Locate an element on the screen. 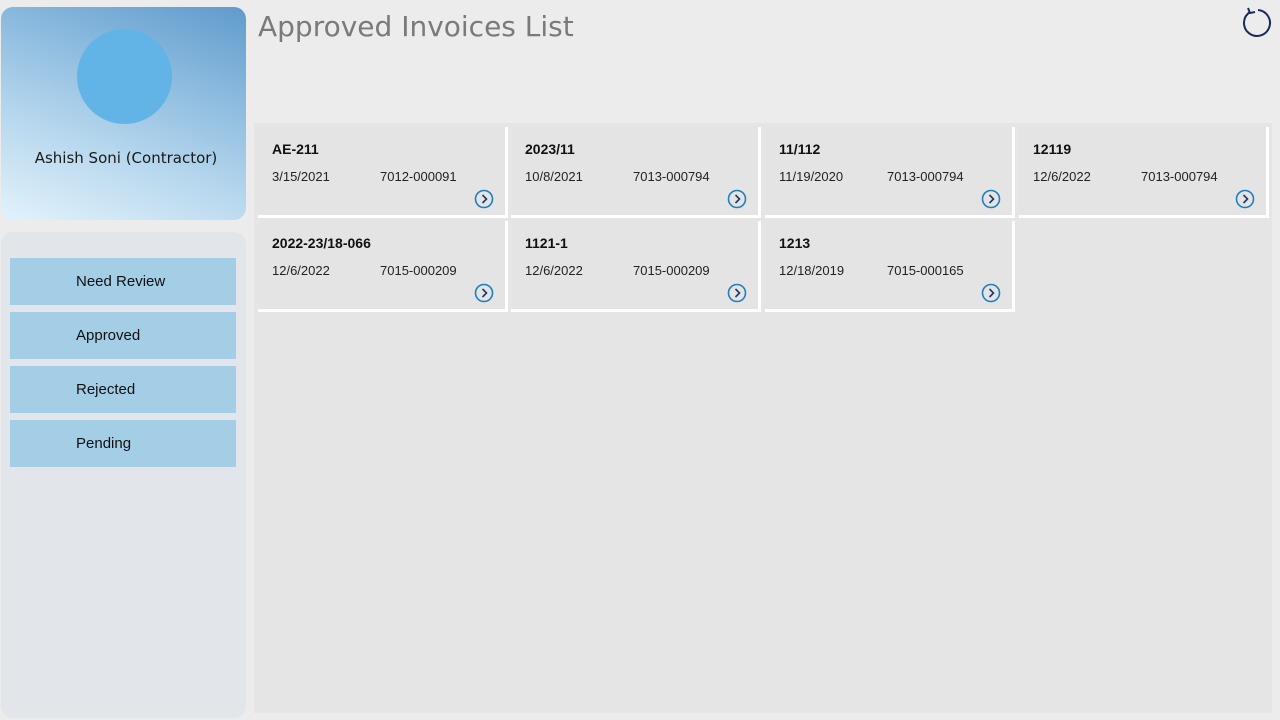 The height and width of the screenshot is (720, 1280). user-name: Ashish Soni (Contractor) is located at coordinates (126, 158).